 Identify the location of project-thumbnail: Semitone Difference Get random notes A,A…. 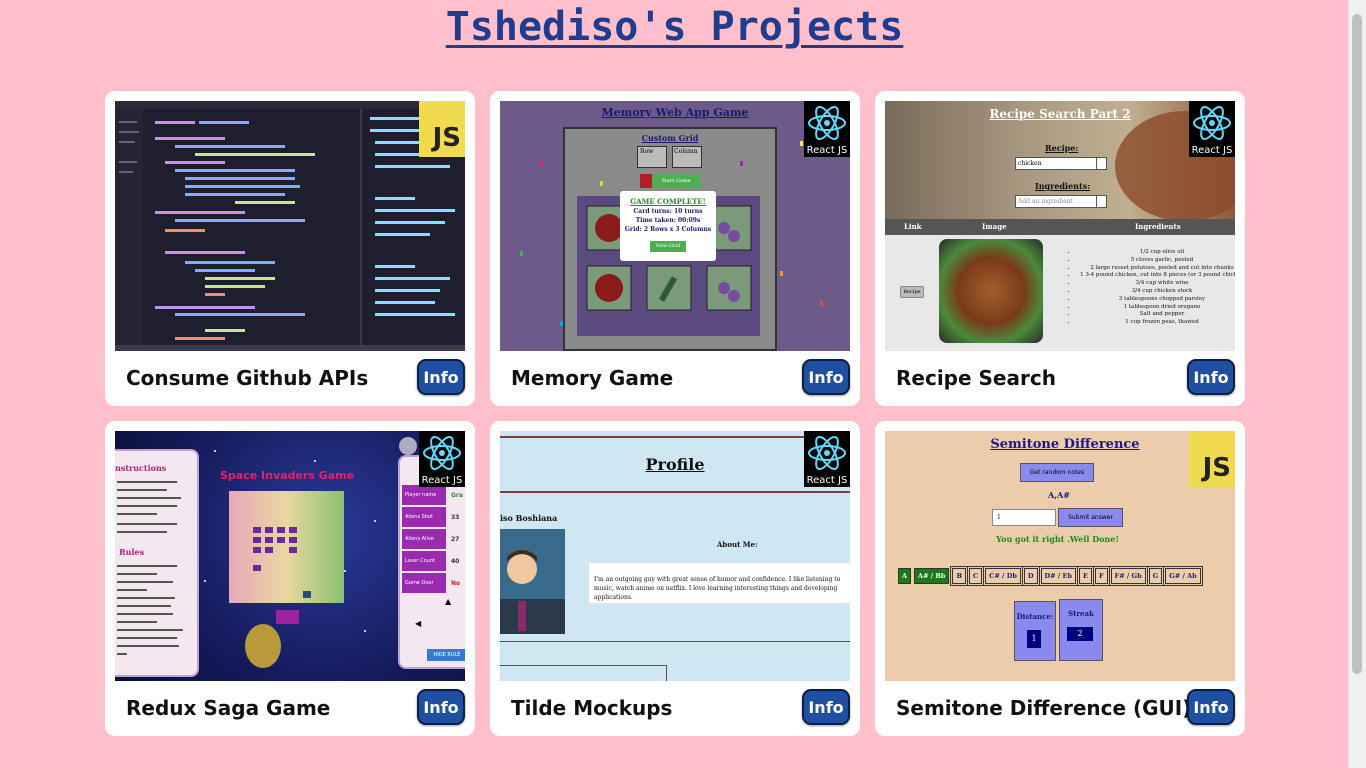
(1060, 556).